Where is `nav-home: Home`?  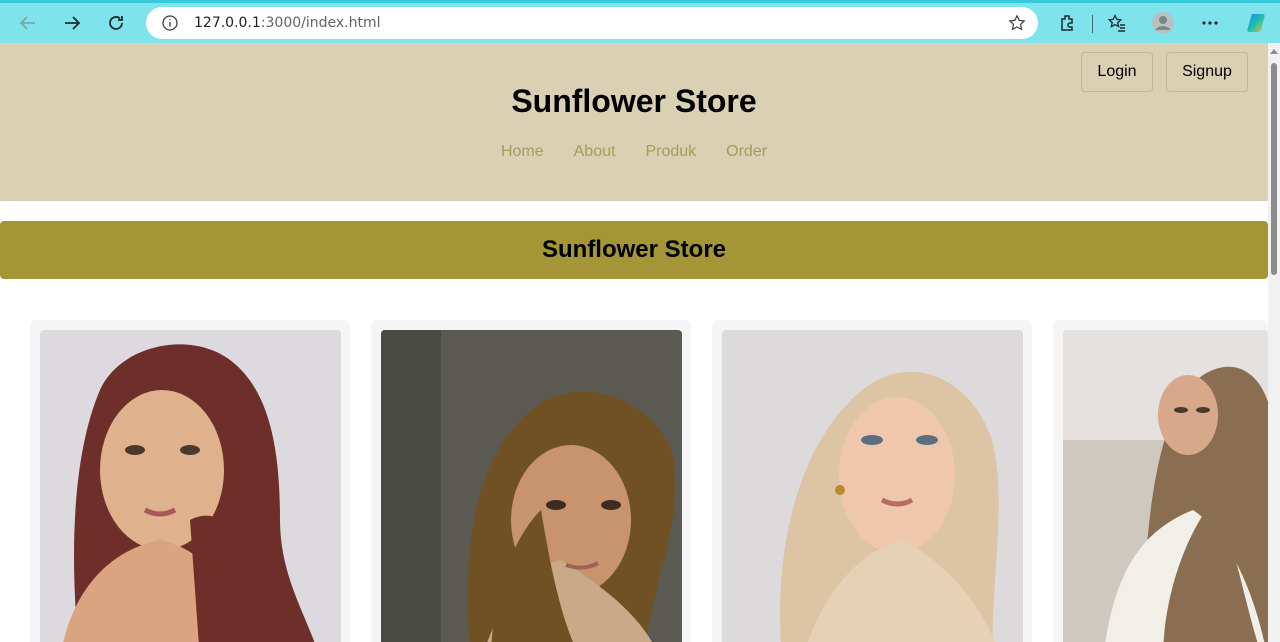 nav-home: Home is located at coordinates (522, 152).